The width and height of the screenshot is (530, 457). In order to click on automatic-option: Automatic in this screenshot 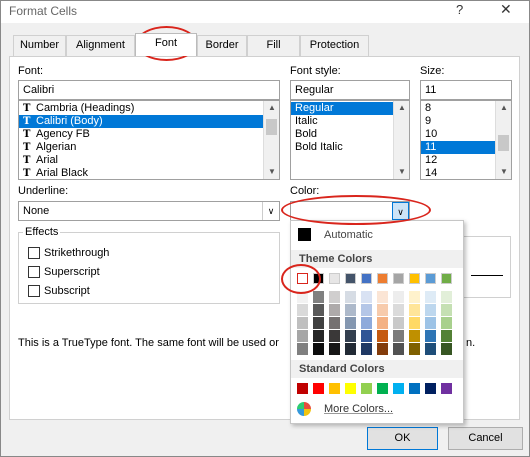, I will do `click(348, 235)`.